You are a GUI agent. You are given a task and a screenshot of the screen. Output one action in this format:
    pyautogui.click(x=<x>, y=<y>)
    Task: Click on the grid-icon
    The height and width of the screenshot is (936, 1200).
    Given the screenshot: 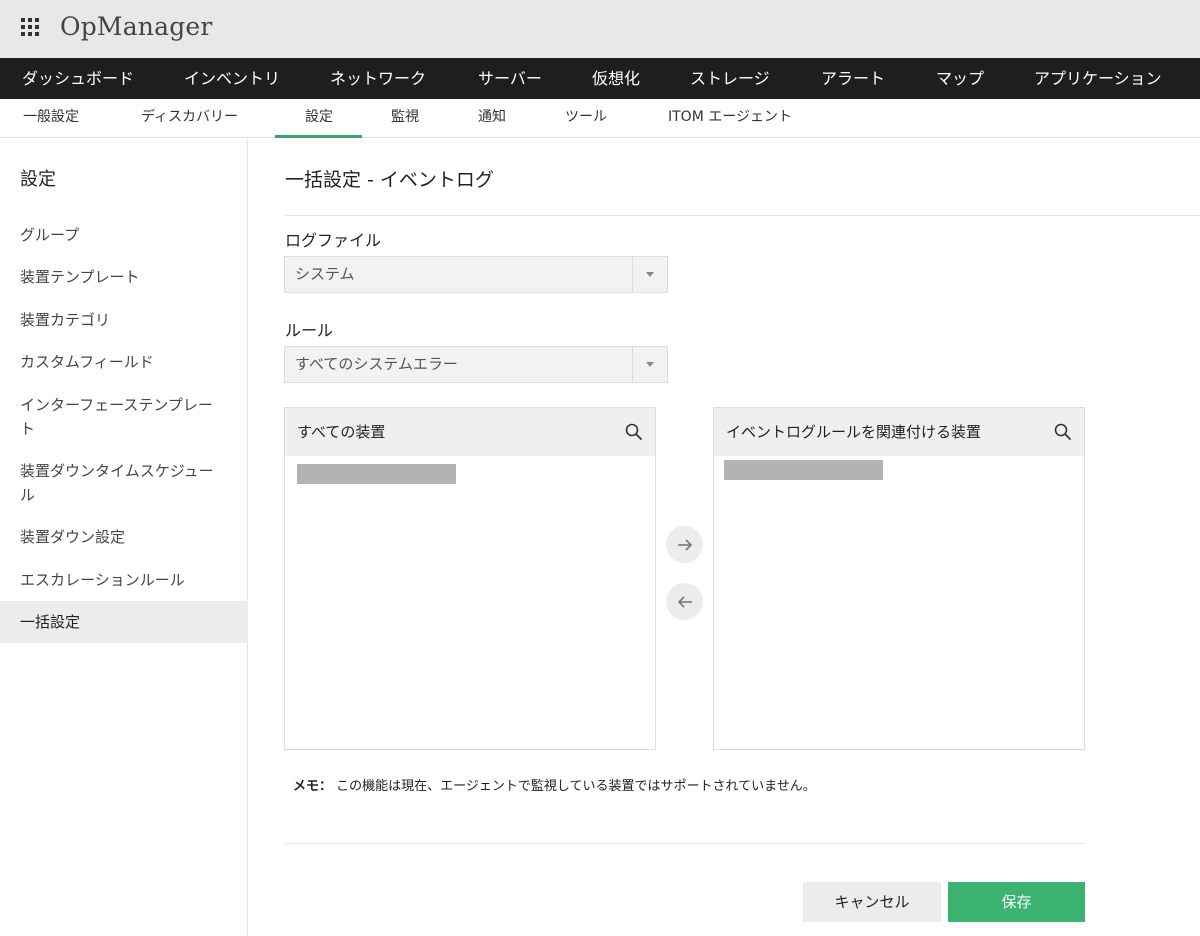 What is the action you would take?
    pyautogui.click(x=31, y=28)
    